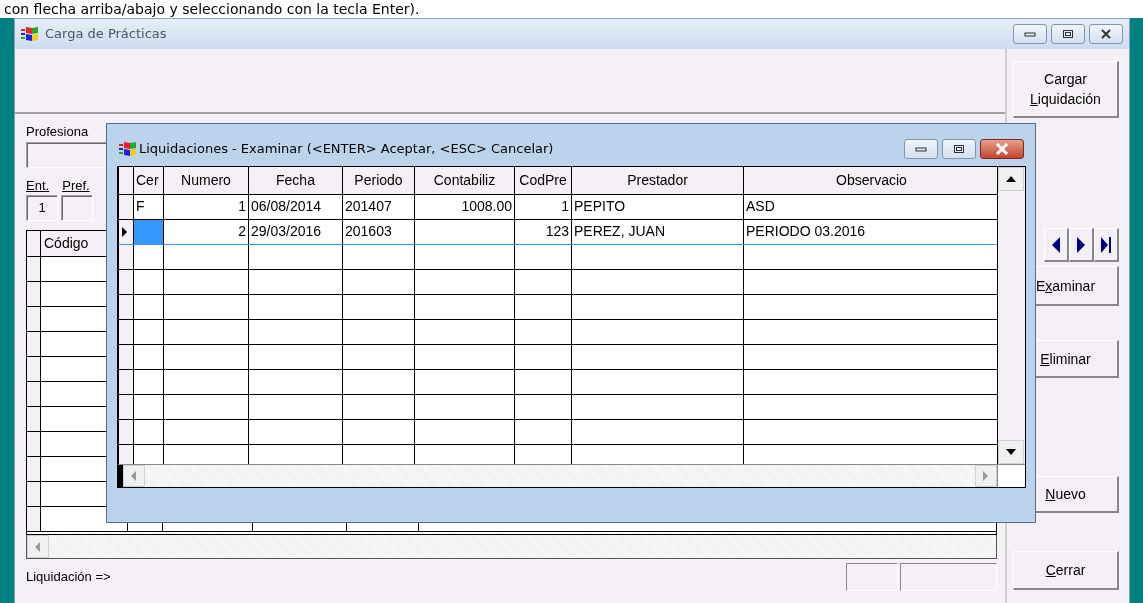 Image resolution: width=1143 pixels, height=603 pixels. Describe the element at coordinates (543, 231) in the screenshot. I see `table-cell: 123` at that location.